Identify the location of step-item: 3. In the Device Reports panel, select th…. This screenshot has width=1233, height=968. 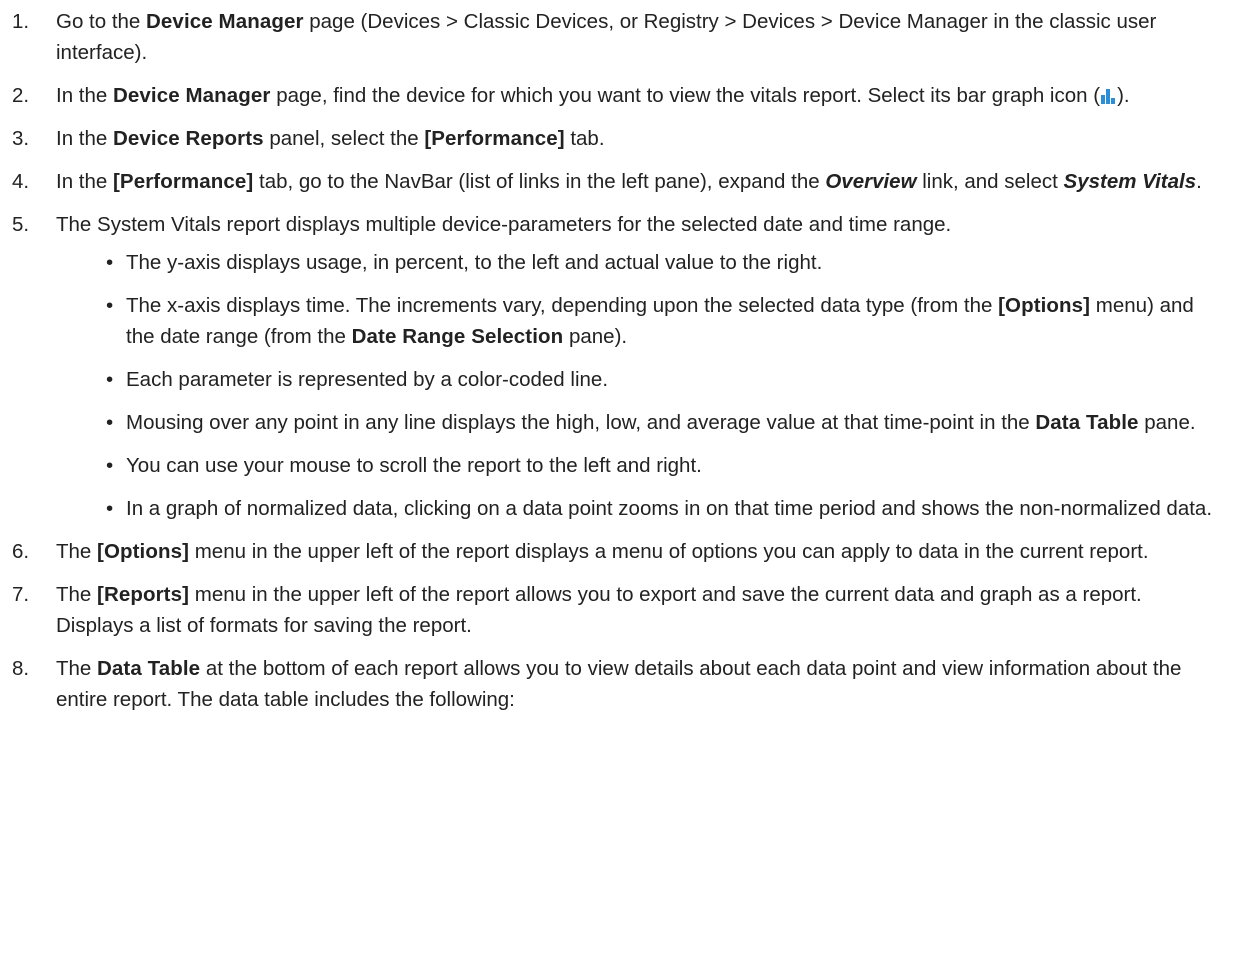
(606, 138).